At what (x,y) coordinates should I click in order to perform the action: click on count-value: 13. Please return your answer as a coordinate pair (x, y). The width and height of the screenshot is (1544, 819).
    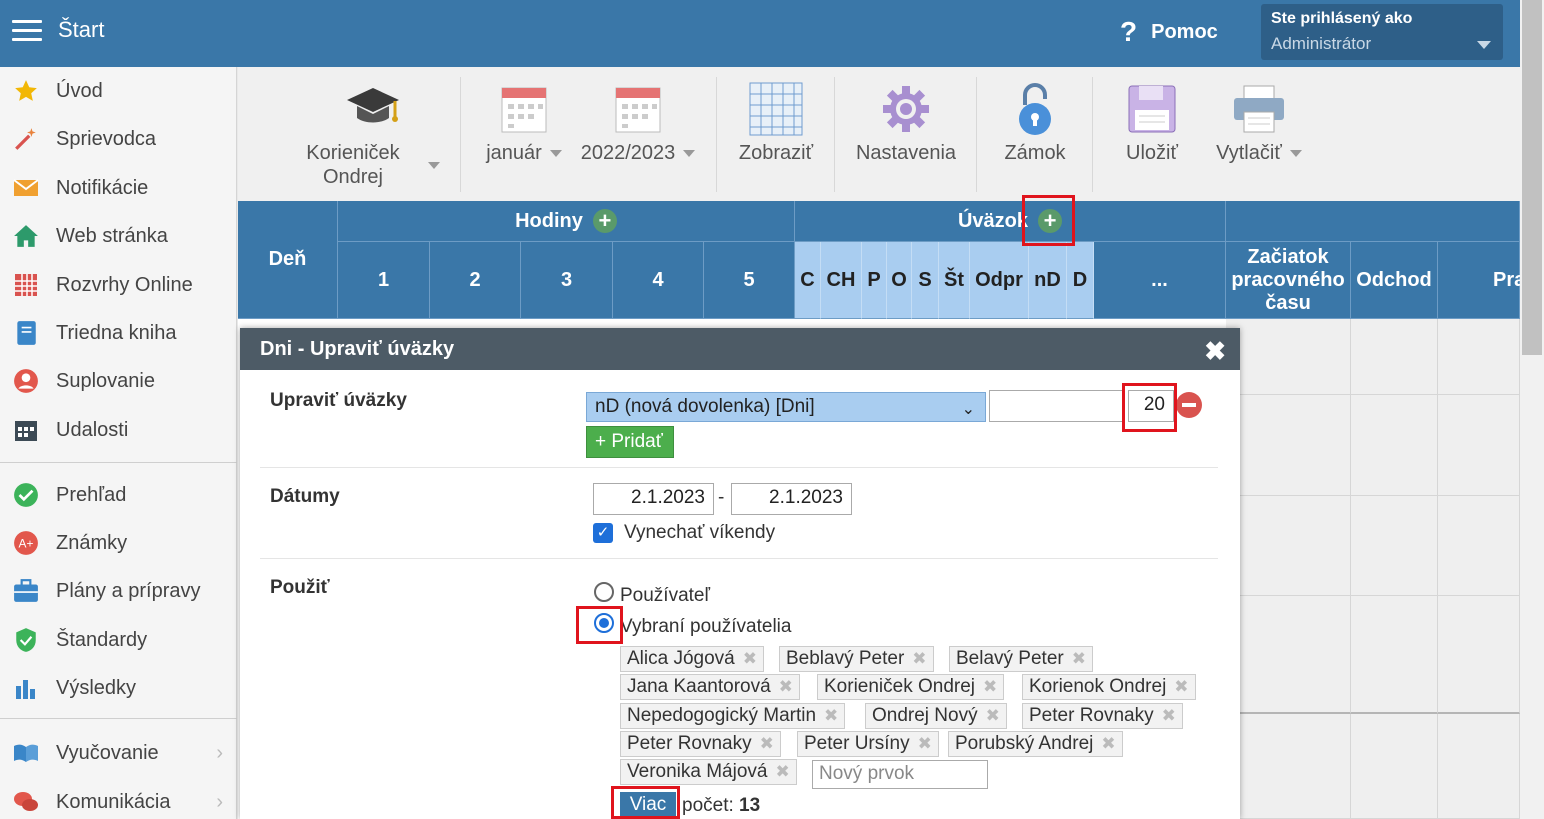
    Looking at the image, I should click on (750, 805).